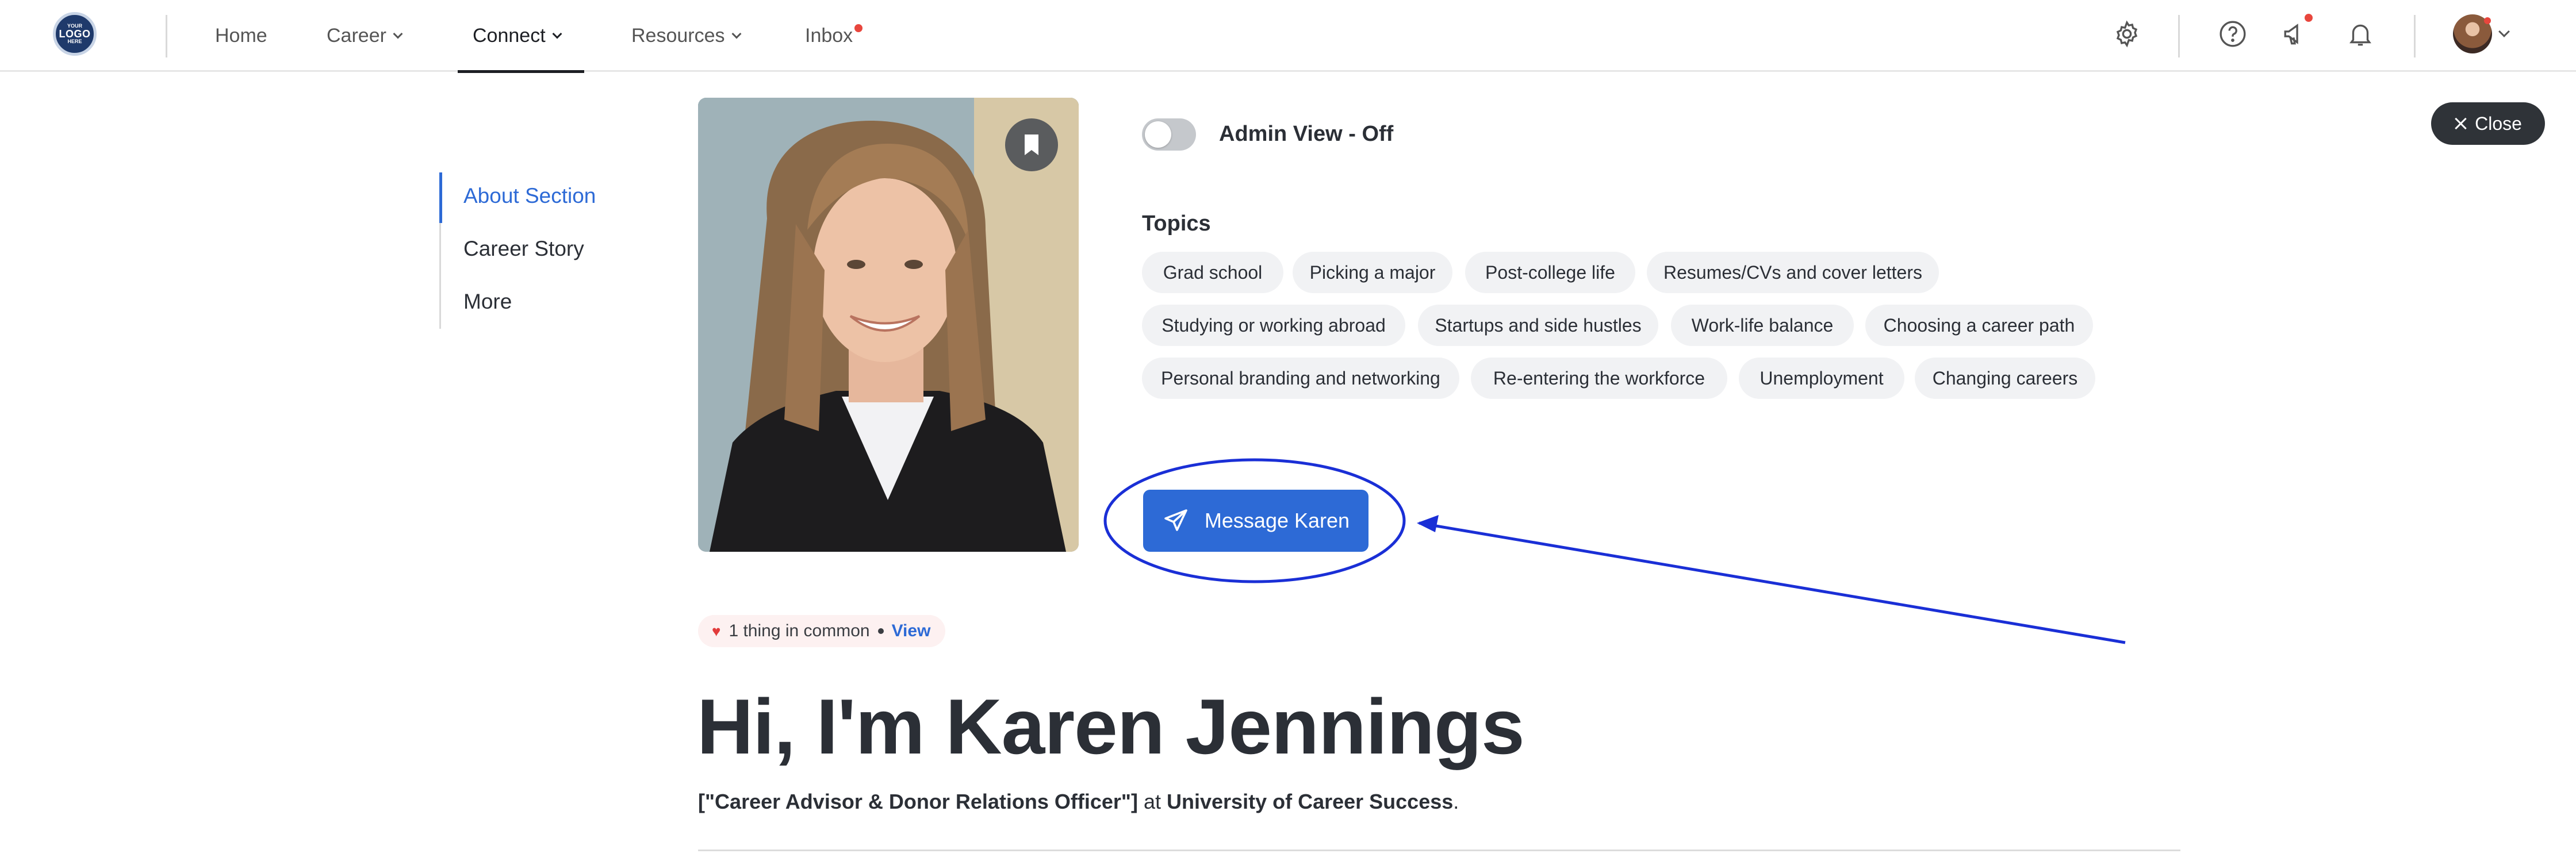  What do you see at coordinates (440, 197) in the screenshot?
I see `section-nav-active-indicator` at bounding box center [440, 197].